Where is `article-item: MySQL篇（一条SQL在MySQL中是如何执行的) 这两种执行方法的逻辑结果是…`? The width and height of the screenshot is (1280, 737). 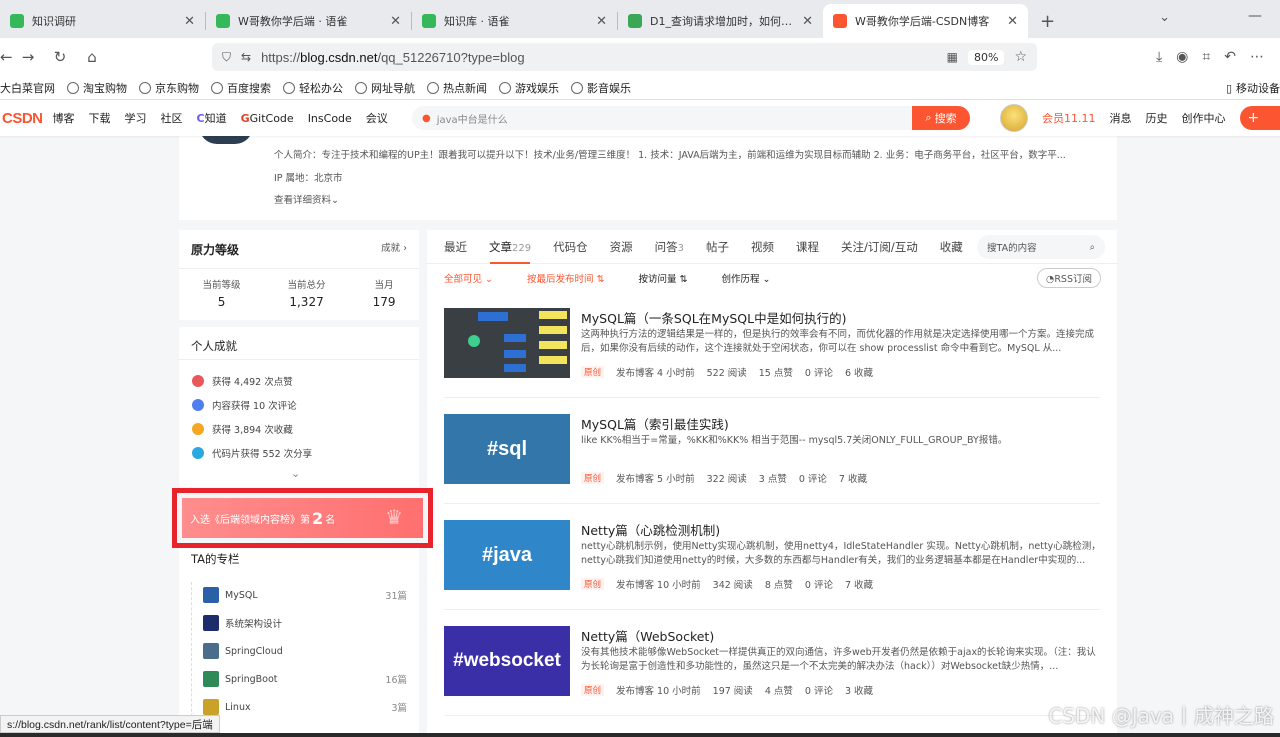
article-item: MySQL篇（一条SQL在MySQL中是如何执行的) 这两种执行方法的逻辑结果是… is located at coordinates (772, 345).